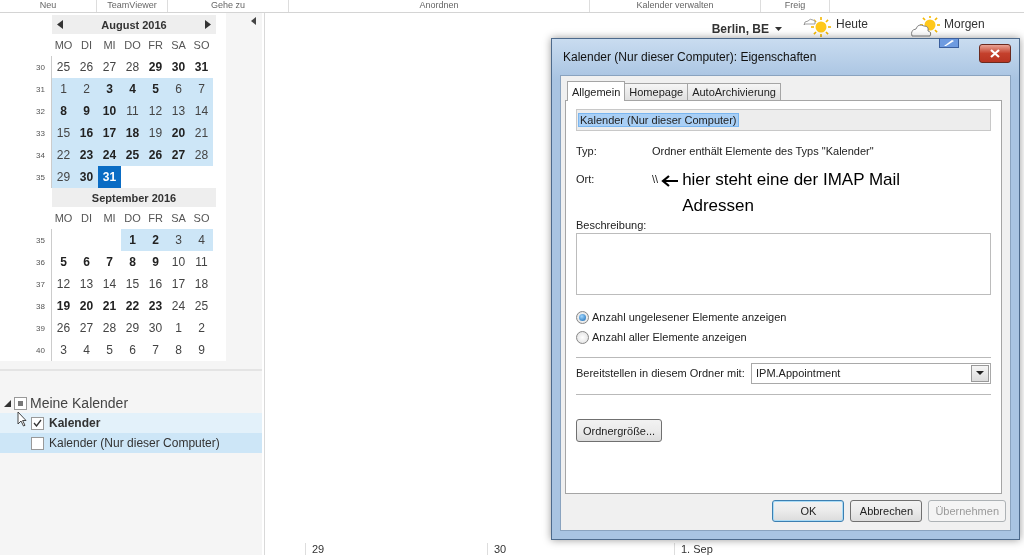 This screenshot has height=555, width=1024. Describe the element at coordinates (60, 24) in the screenshot. I see `previous-month-icon` at that location.